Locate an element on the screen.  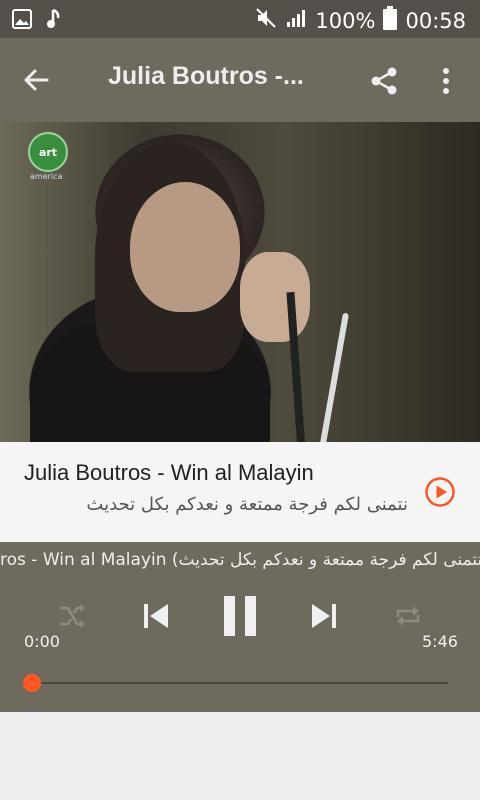
repeat-icon is located at coordinates (408, 616).